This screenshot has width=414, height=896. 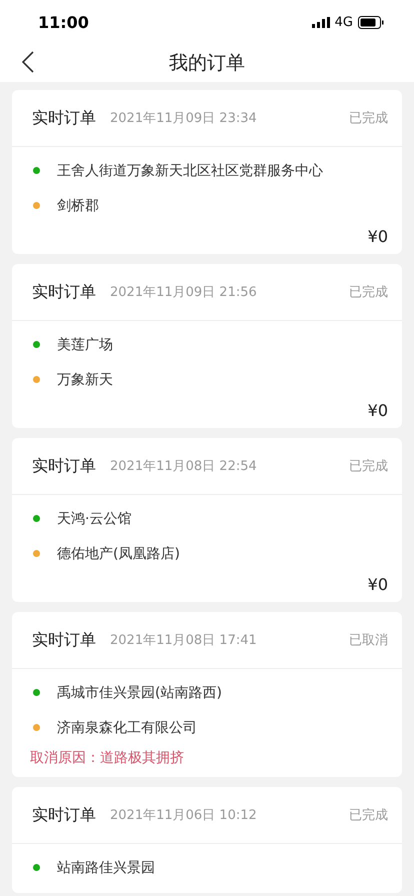 I want to click on location-name: 剑桥郡, so click(x=78, y=205).